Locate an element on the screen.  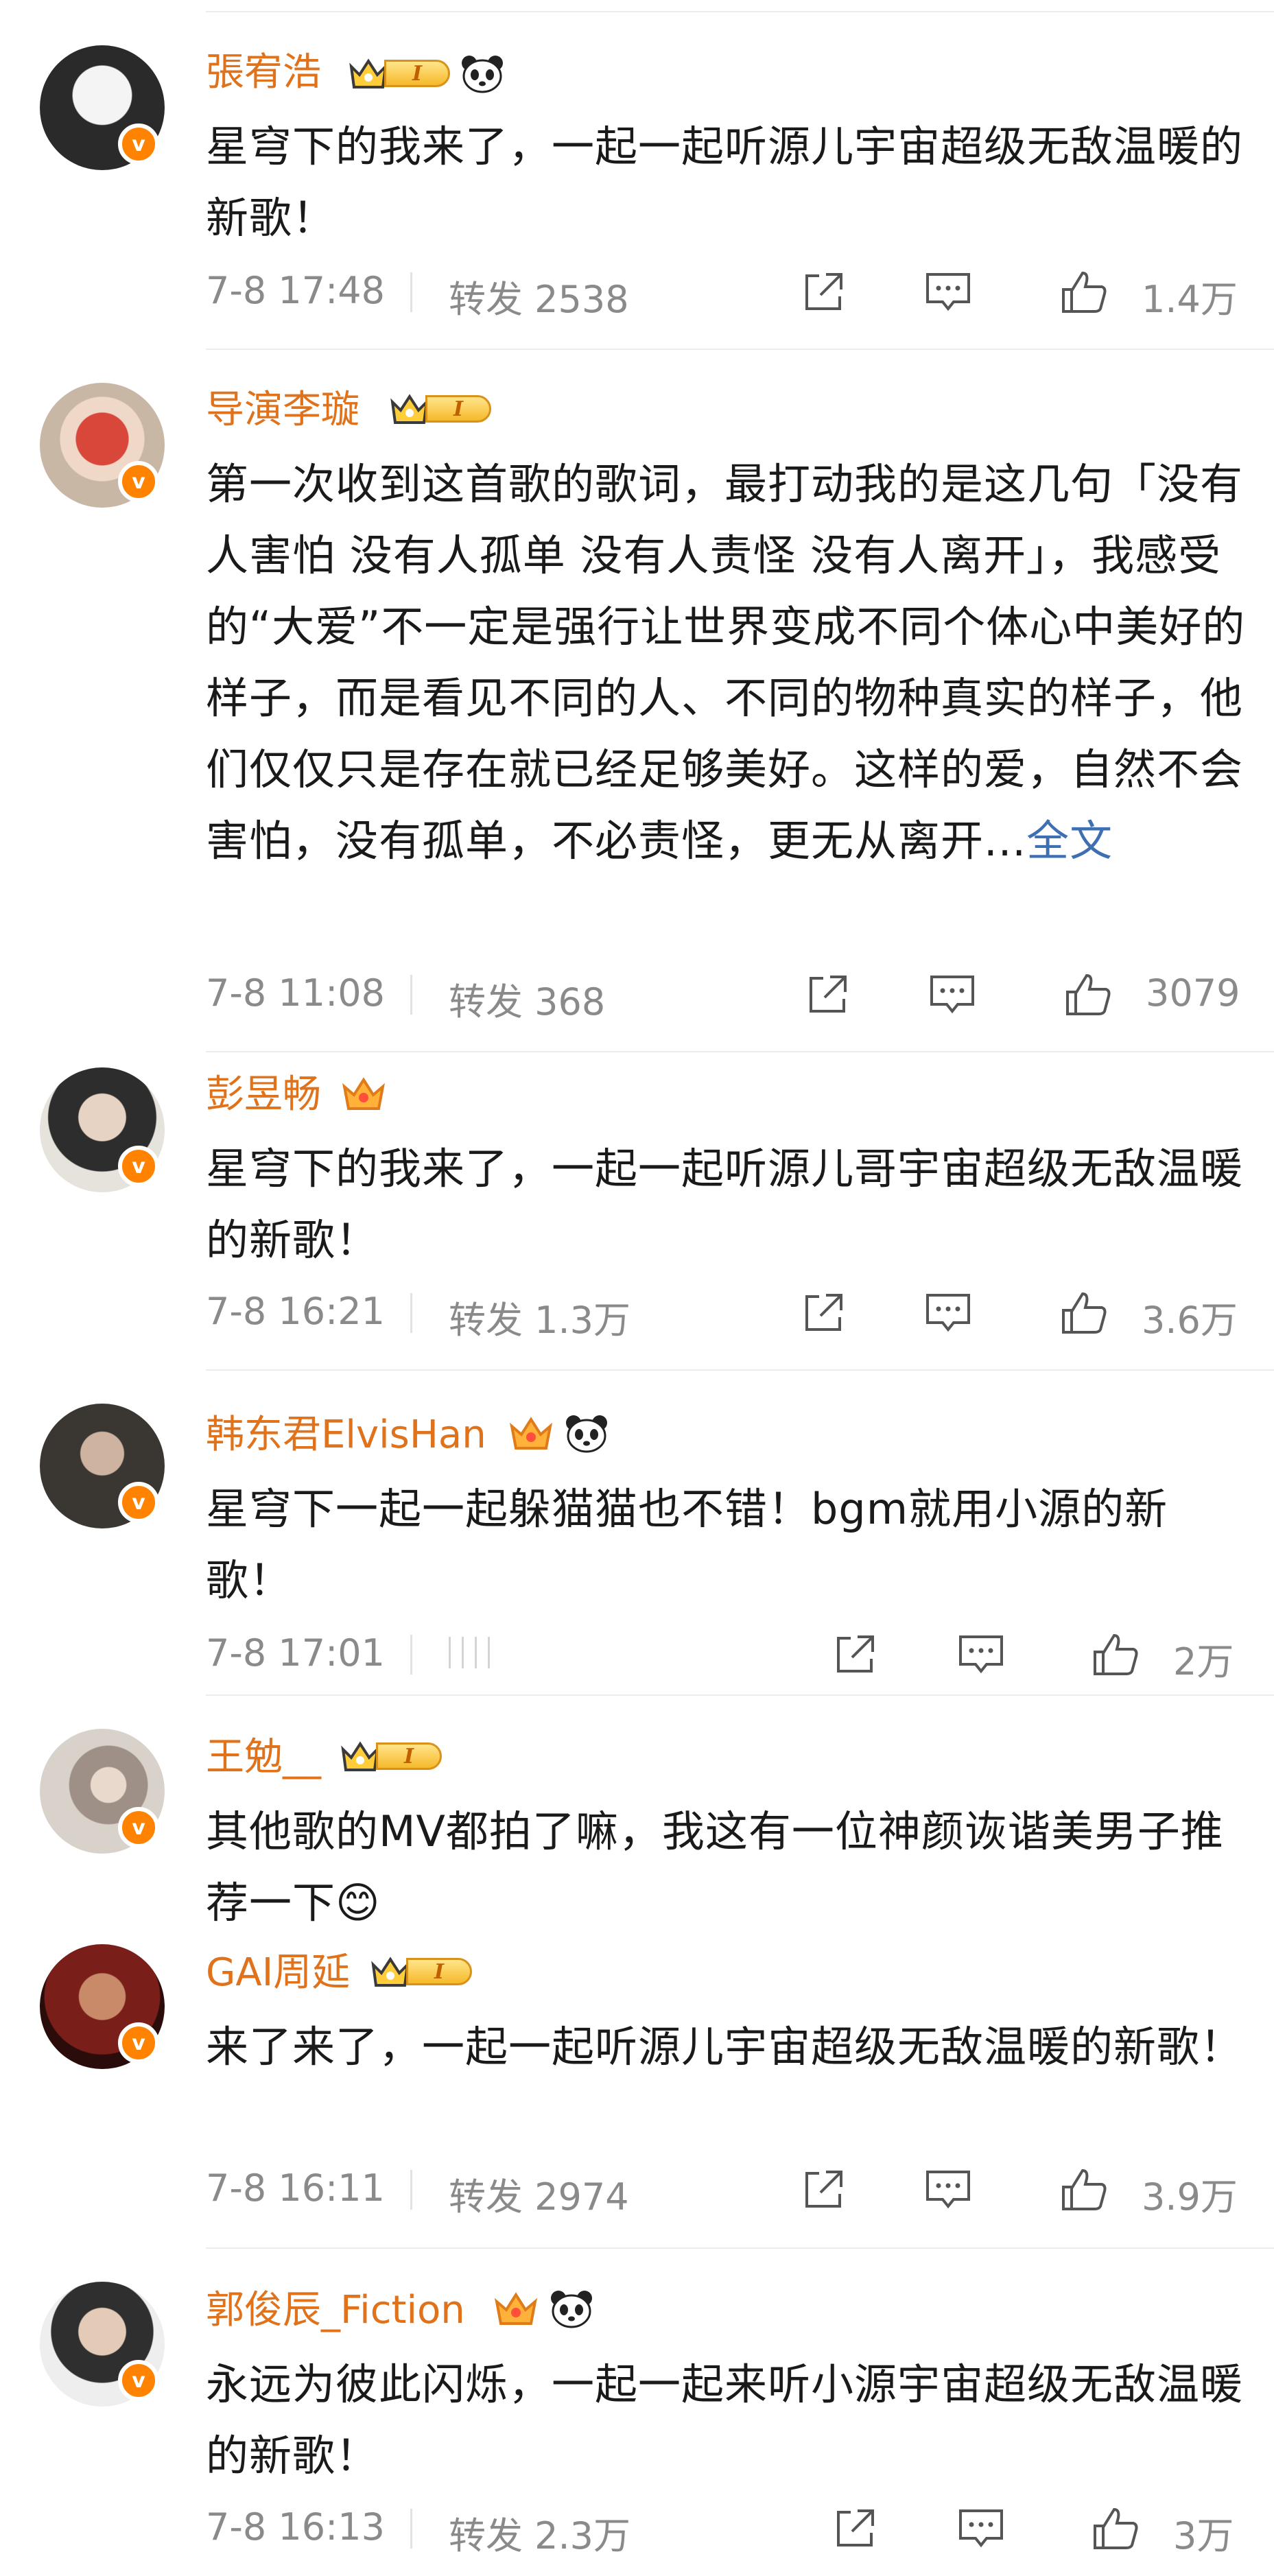
repost-count: 转发 1.3万 is located at coordinates (539, 1317).